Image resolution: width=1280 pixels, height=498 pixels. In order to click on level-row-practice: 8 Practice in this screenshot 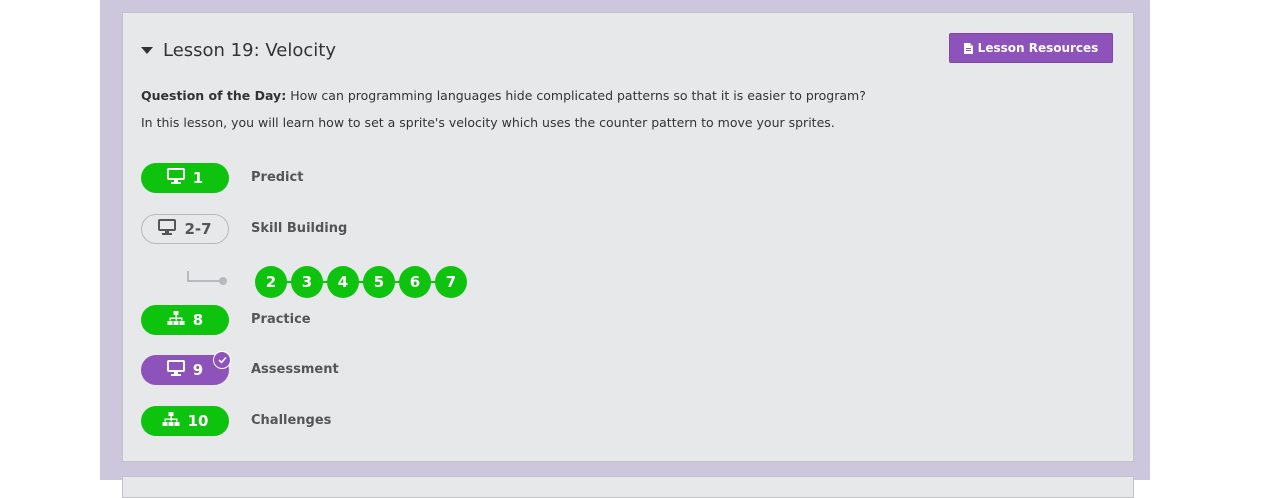, I will do `click(591, 321)`.